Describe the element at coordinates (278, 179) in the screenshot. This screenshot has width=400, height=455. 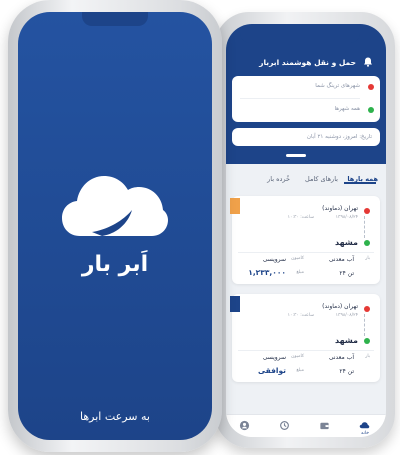
I see `tab-partial-cargo: خُرده بار` at that location.